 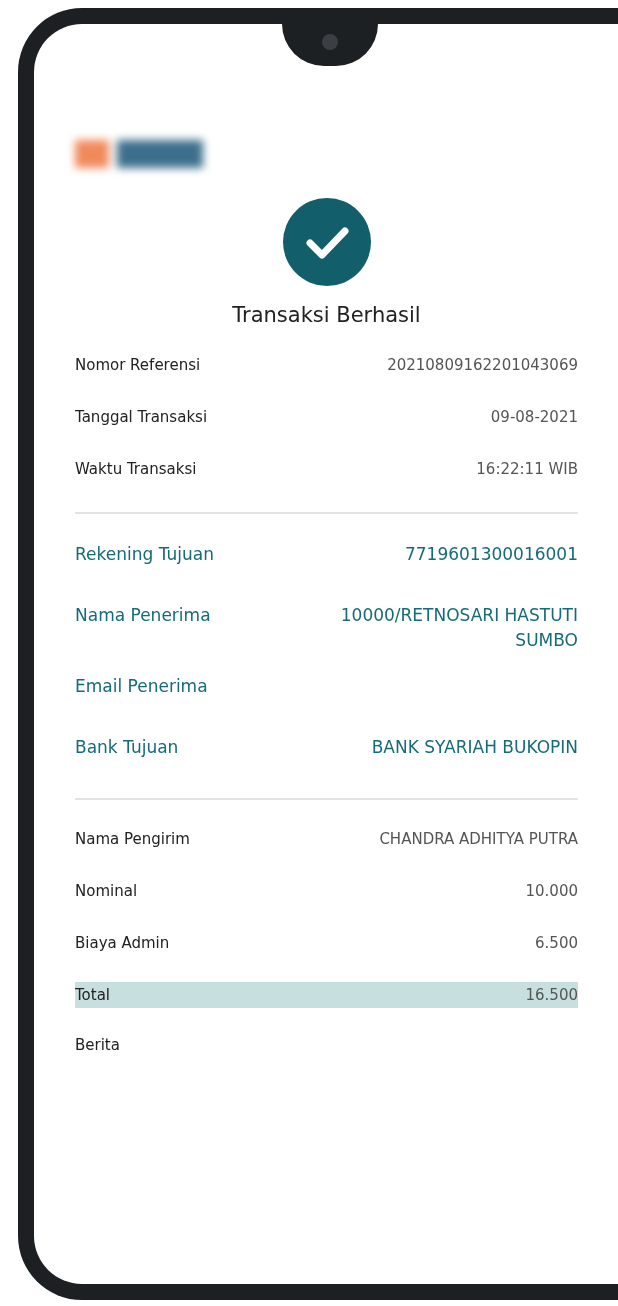 I want to click on field-label: Nomor Referensi, so click(x=138, y=365).